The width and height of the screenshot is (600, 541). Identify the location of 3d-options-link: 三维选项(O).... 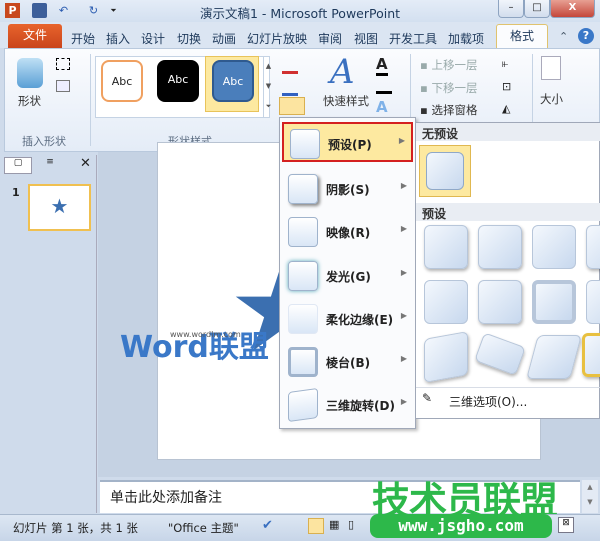
(488, 401).